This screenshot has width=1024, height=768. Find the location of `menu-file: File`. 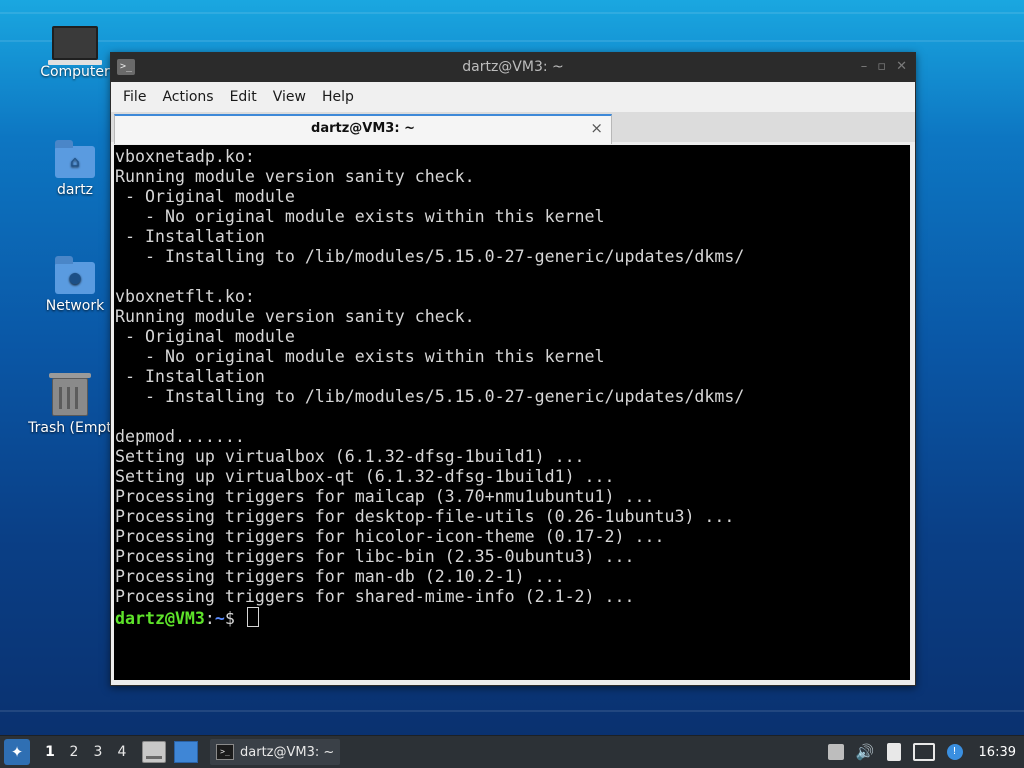

menu-file: File is located at coordinates (134, 97).